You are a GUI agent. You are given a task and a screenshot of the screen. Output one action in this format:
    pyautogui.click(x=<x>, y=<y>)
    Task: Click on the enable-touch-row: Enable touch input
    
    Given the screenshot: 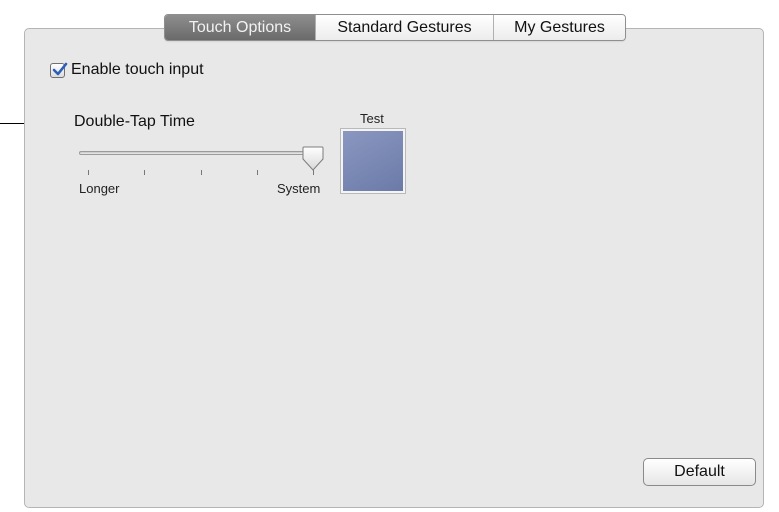 What is the action you would take?
    pyautogui.click(x=127, y=70)
    